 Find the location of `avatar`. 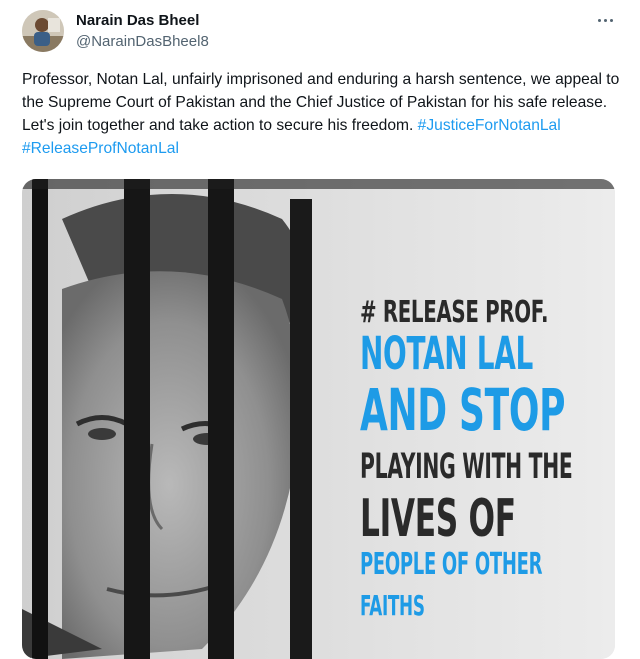

avatar is located at coordinates (43, 31).